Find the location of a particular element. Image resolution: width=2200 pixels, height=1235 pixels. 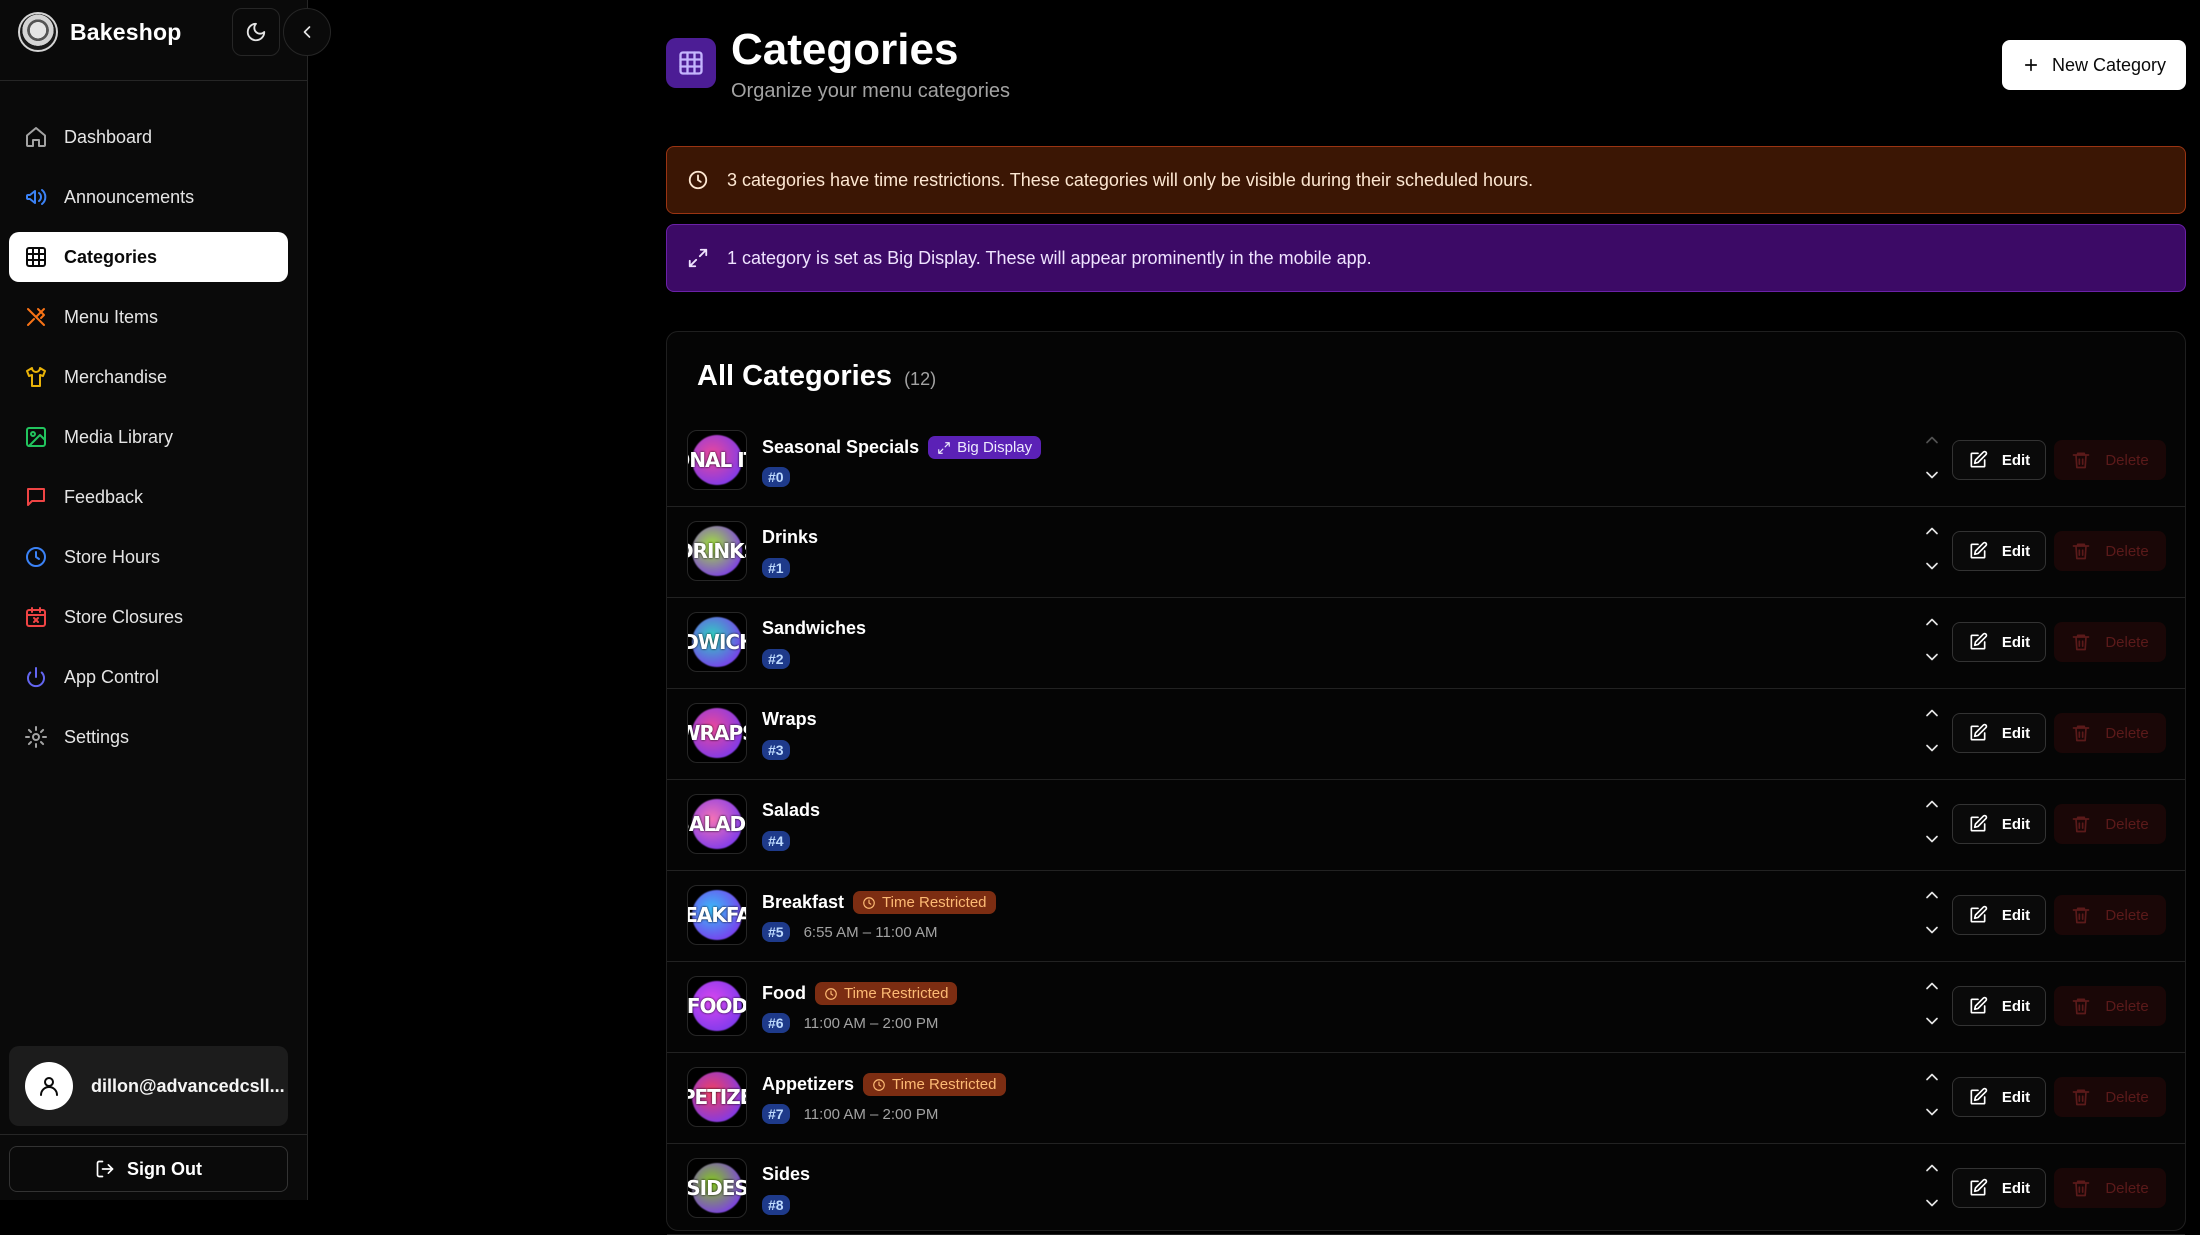

log-out-icon is located at coordinates (105, 1169).